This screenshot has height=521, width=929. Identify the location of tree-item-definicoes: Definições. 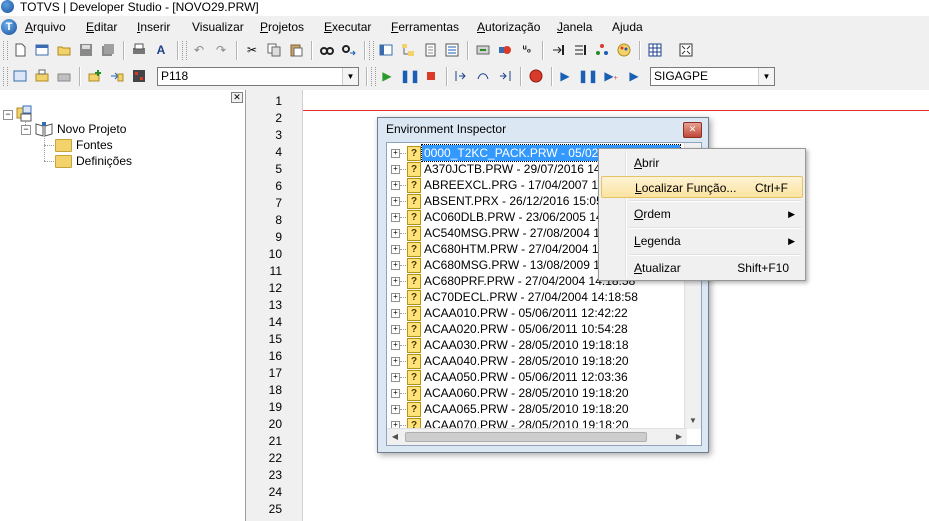
(104, 161).